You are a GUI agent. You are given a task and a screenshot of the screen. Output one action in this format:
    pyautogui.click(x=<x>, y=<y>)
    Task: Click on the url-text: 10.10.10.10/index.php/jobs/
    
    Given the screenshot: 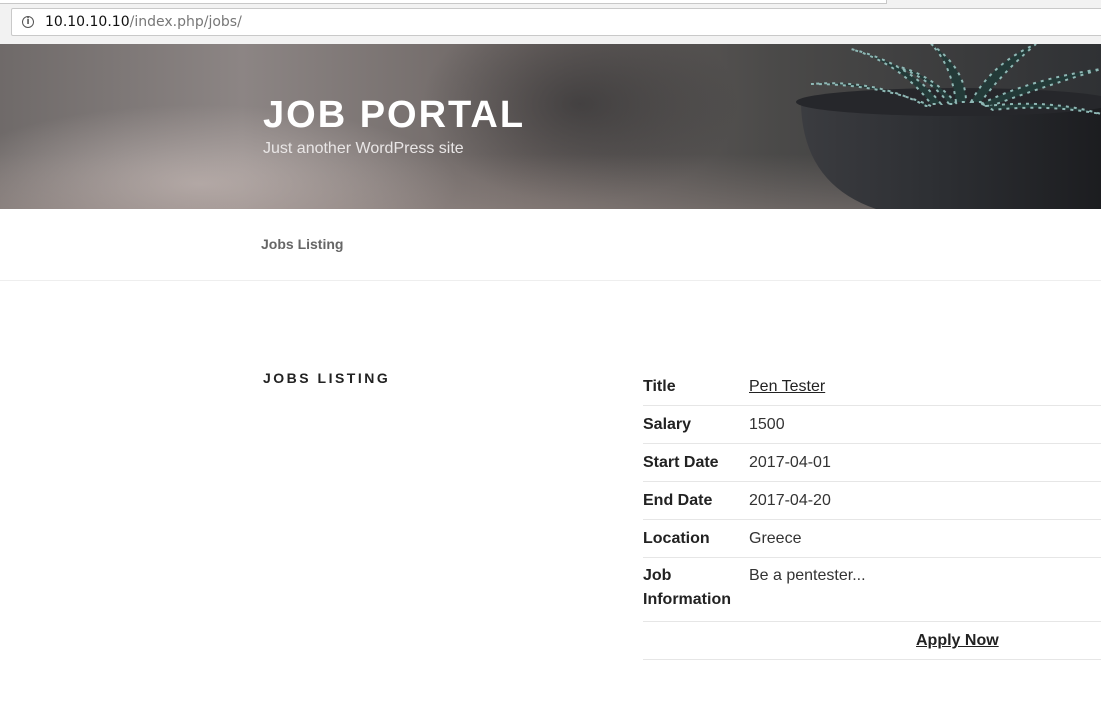 What is the action you would take?
    pyautogui.click(x=143, y=22)
    